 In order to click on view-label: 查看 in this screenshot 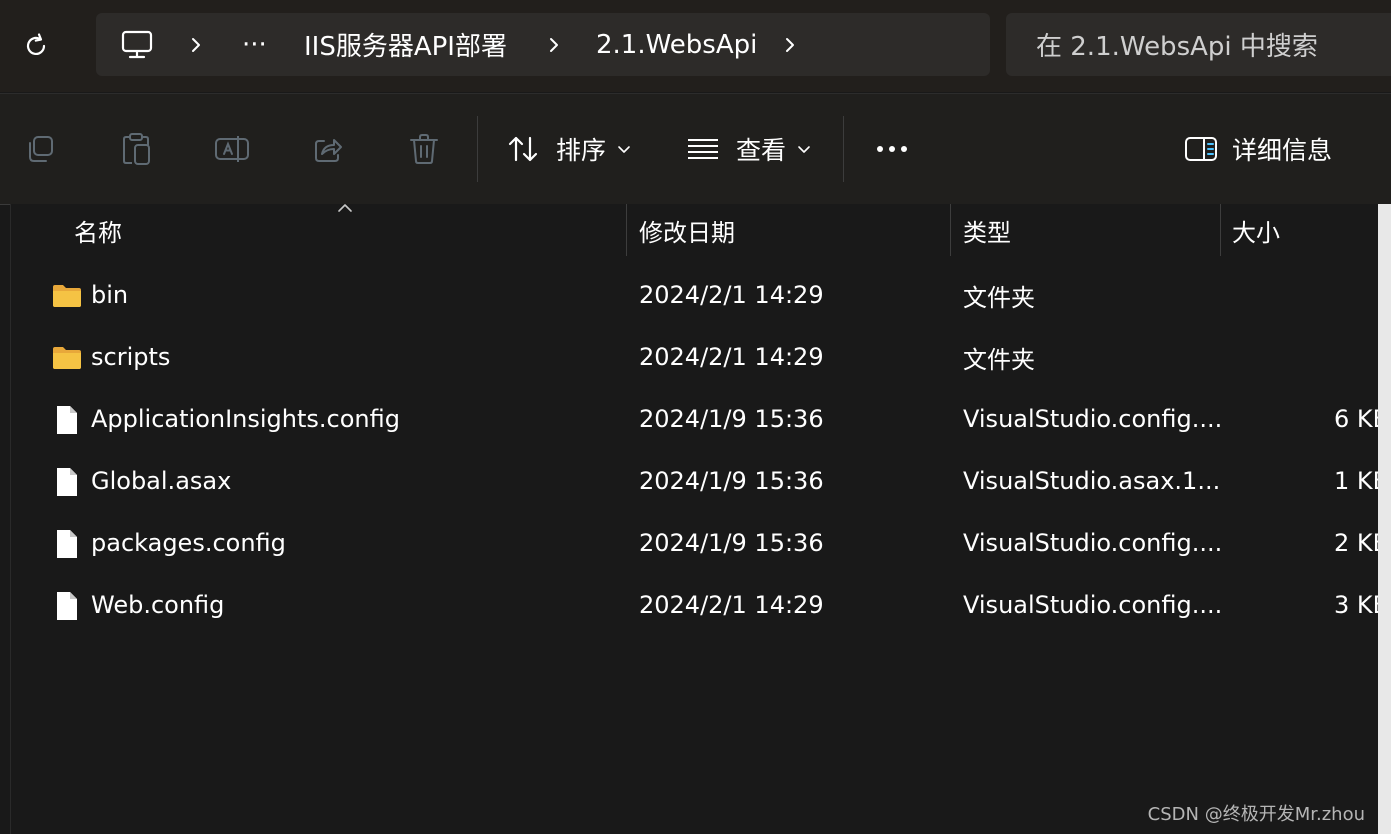, I will do `click(761, 150)`.